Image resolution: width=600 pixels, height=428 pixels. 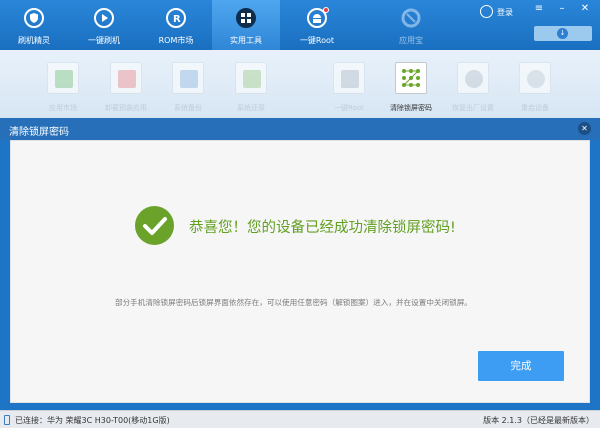 What do you see at coordinates (349, 108) in the screenshot?
I see `tool-label: 一键Root` at bounding box center [349, 108].